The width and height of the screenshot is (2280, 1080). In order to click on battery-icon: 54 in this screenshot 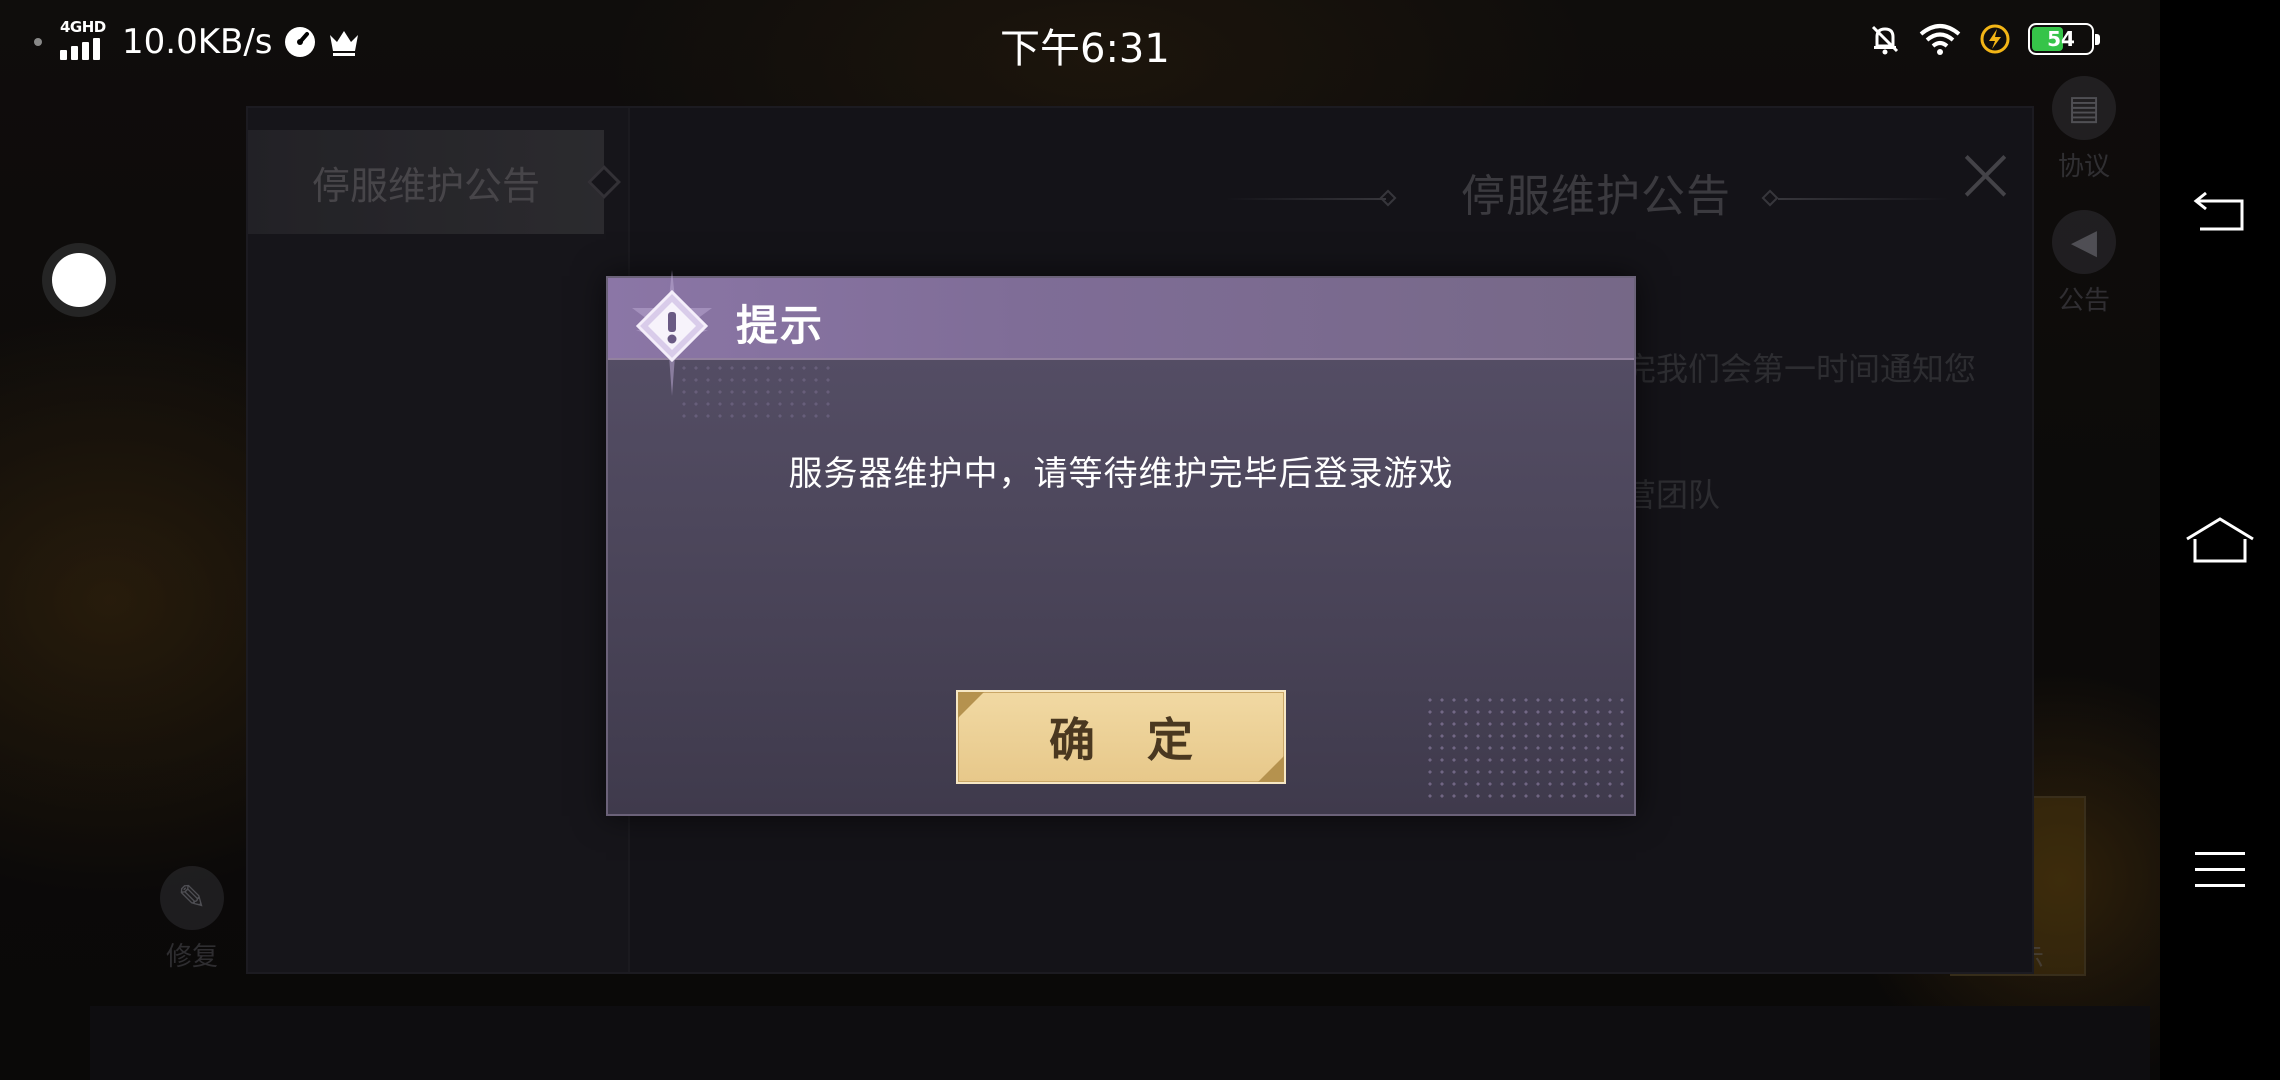, I will do `click(2064, 39)`.